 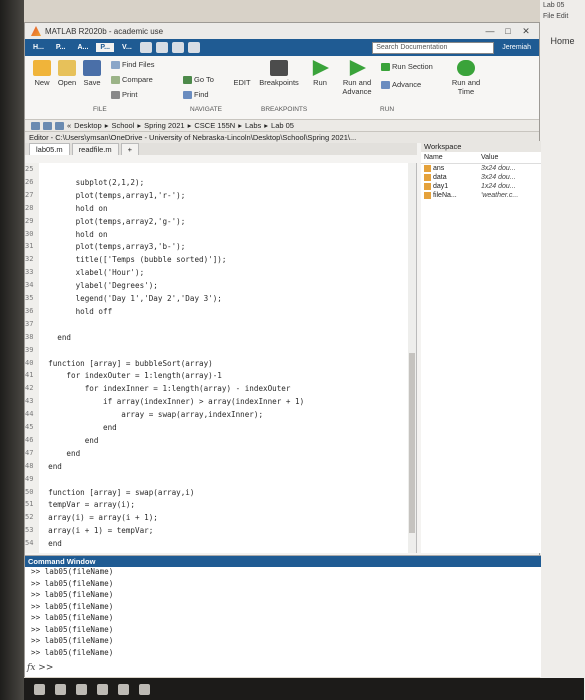 I want to click on code-line: 41 for indexOuter = 1:length(array)-1, so click(x=123, y=376).